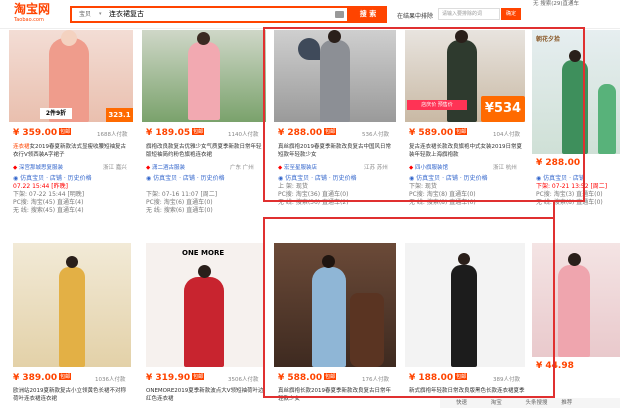 The width and height of the screenshot is (620, 408). I want to click on highlight-connector, so click(554, 209).